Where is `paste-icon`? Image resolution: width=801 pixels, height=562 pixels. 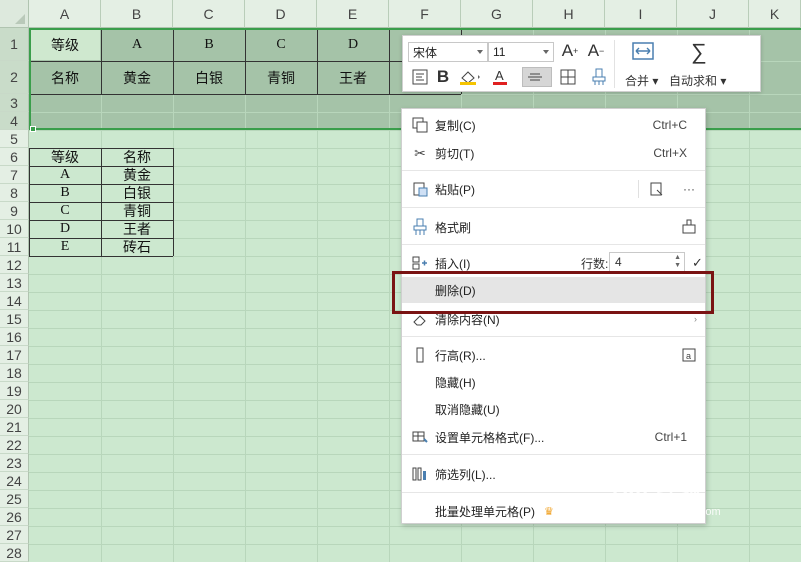 paste-icon is located at coordinates (420, 189).